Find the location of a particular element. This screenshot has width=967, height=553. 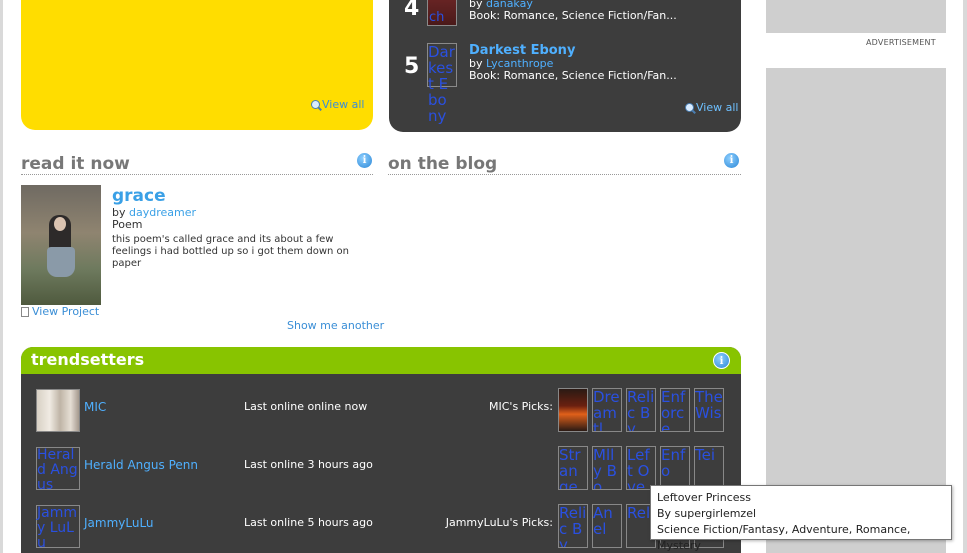

yellow-view-all-link: View all is located at coordinates (337, 104).